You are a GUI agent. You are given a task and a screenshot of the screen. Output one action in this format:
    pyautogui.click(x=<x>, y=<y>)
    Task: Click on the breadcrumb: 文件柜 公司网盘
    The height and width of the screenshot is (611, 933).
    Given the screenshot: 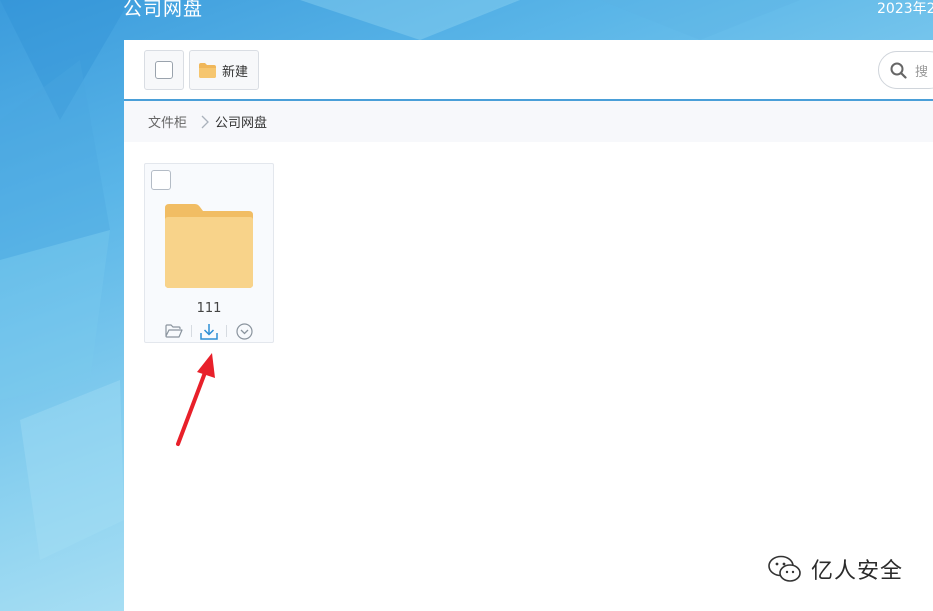 What is the action you would take?
    pyautogui.click(x=528, y=121)
    